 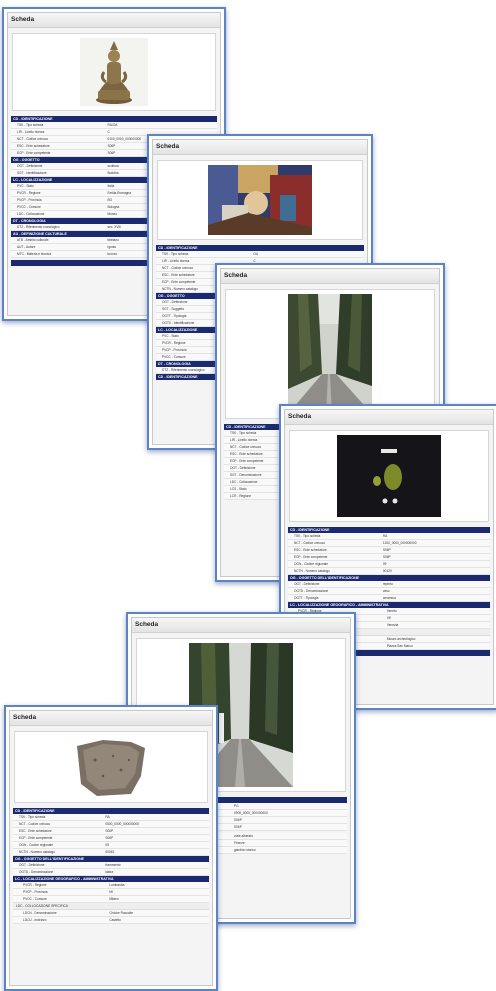 What do you see at coordinates (389, 591) in the screenshot?
I see `field-row: OGTD - Denominazione vaso` at bounding box center [389, 591].